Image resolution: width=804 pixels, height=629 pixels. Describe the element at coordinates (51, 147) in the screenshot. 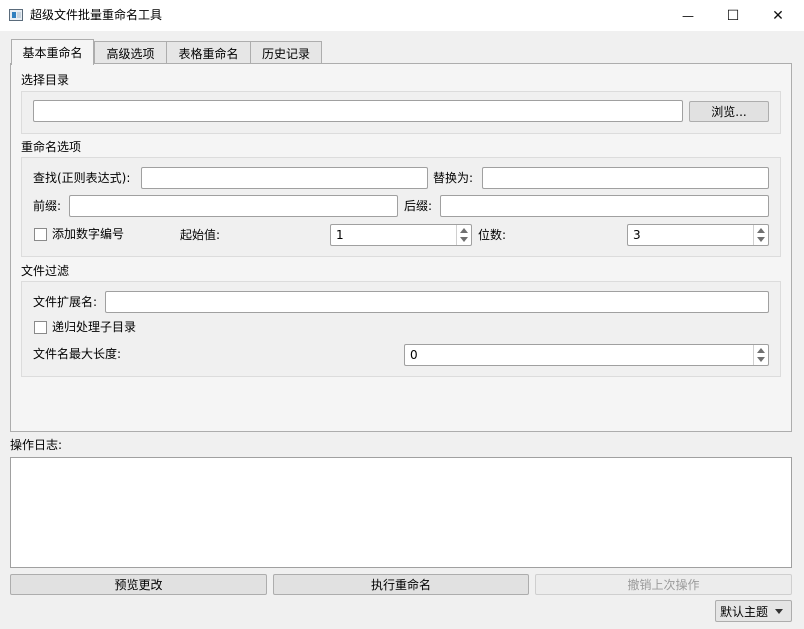

I see `section-label-rename: 重命名选项` at that location.